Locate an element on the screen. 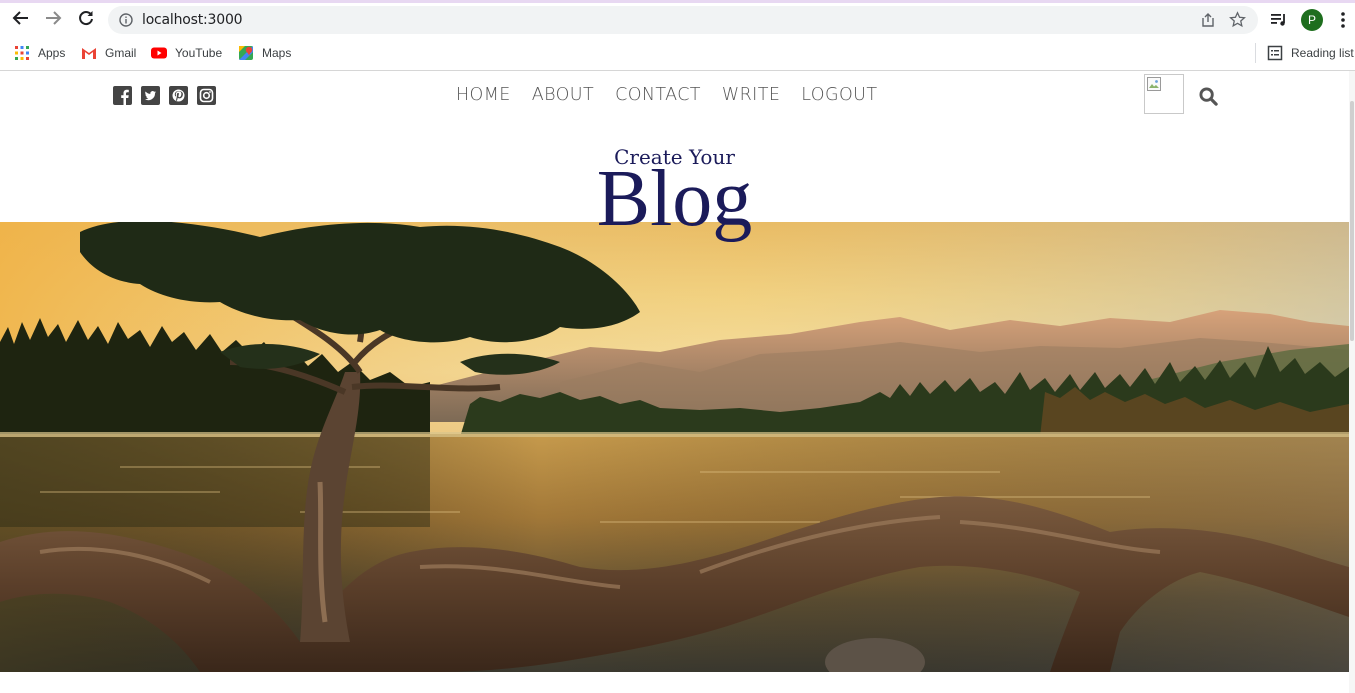 This screenshot has height=693, width=1355. reload-button is located at coordinates (86, 18).